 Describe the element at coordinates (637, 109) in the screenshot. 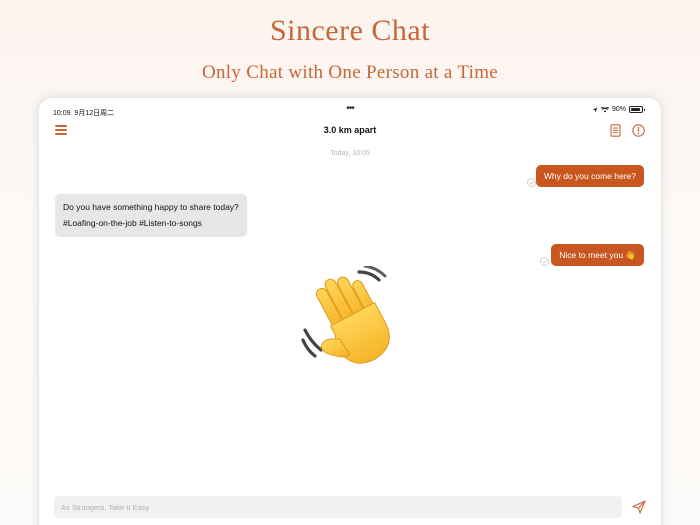

I see `battery-icon` at that location.